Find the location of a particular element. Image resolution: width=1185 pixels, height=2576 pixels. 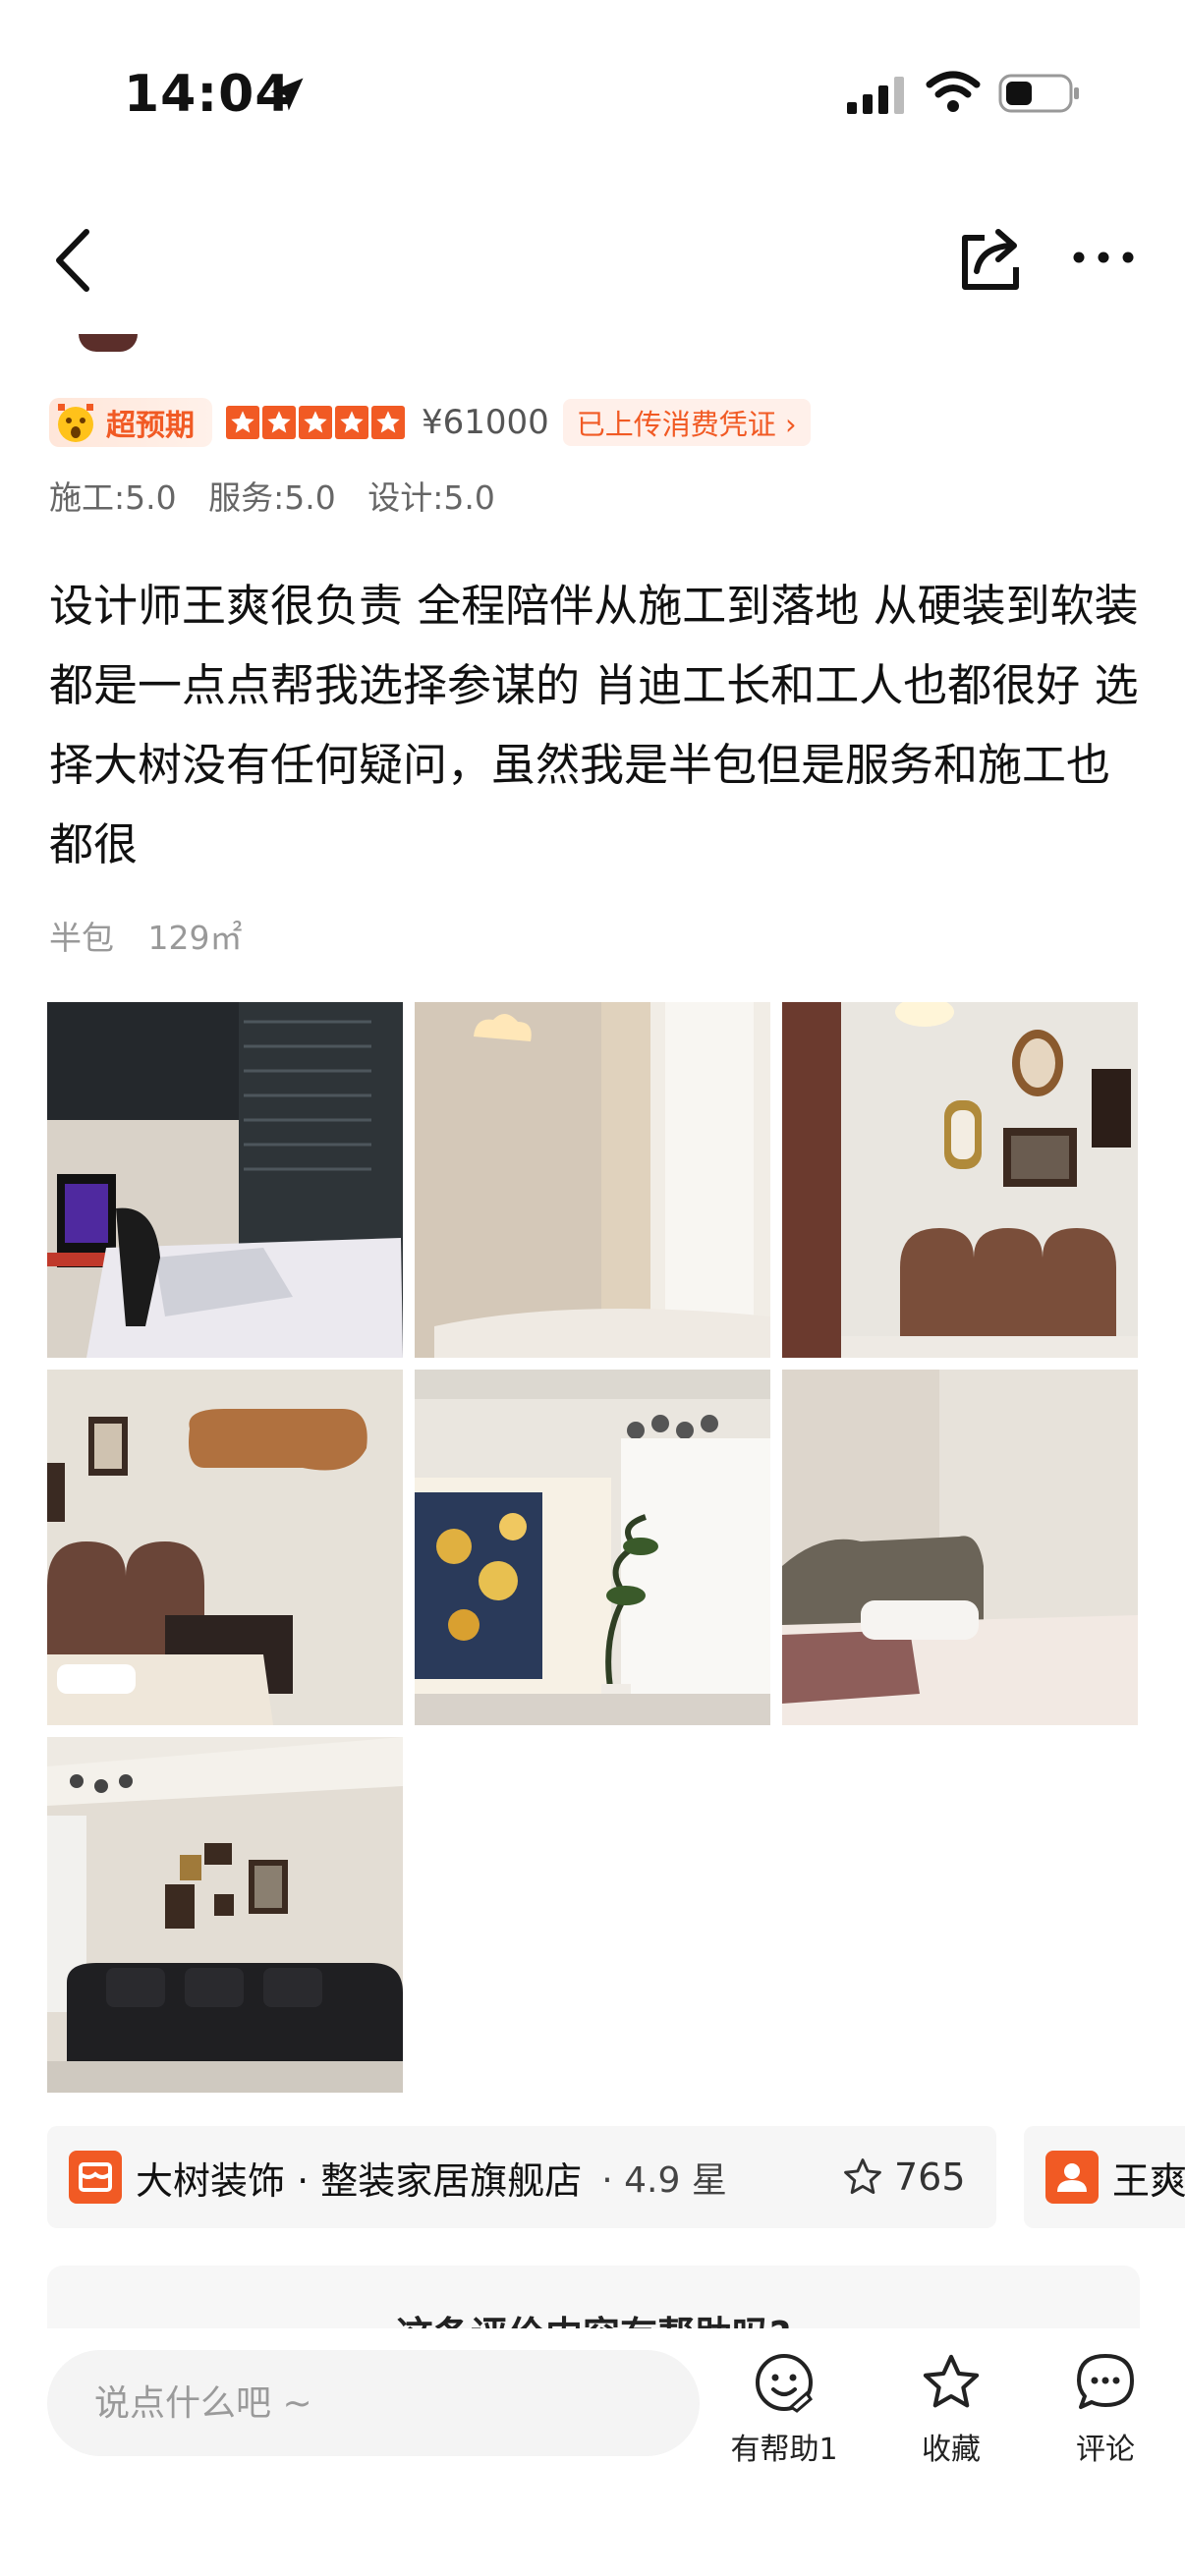

project-meta: 半包 129㎡ is located at coordinates (157, 935).